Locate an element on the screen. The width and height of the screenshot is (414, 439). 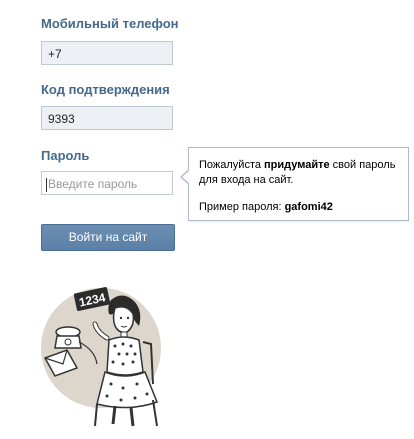
phone-input: +7 is located at coordinates (107, 53).